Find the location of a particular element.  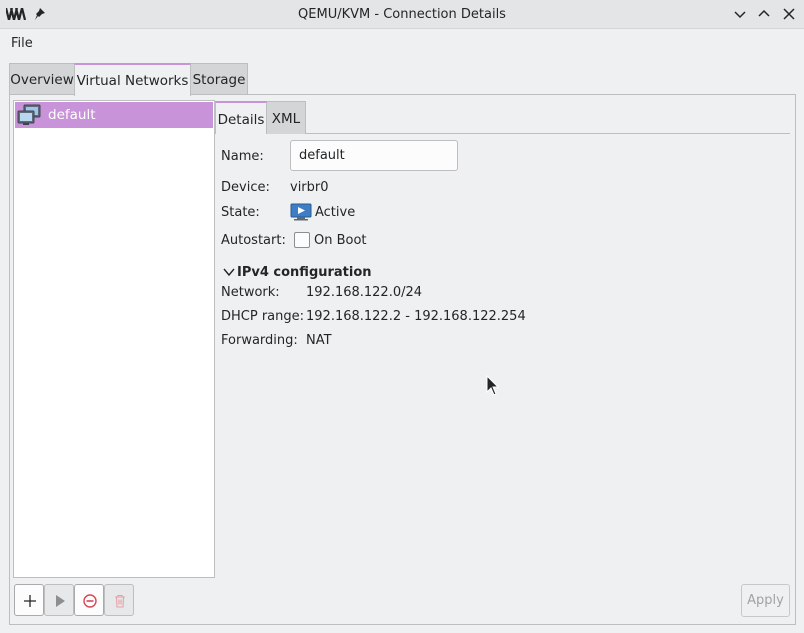

mouse-cursor-icon is located at coordinates (493, 385).